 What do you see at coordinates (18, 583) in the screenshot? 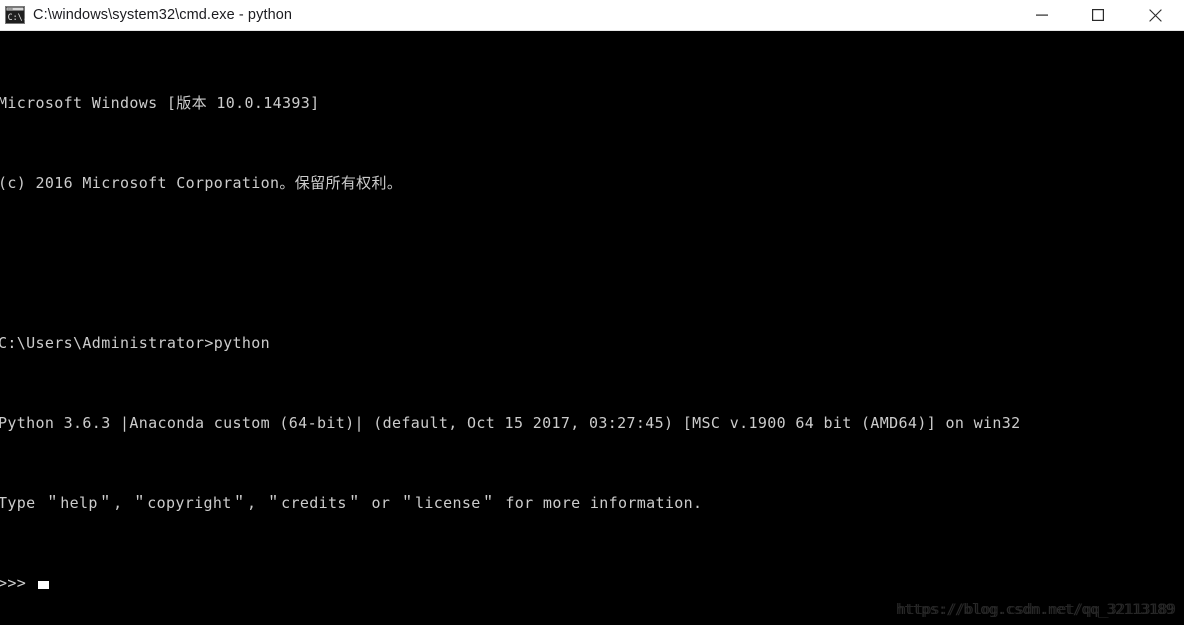
I see `prompt-text: >>>` at bounding box center [18, 583].